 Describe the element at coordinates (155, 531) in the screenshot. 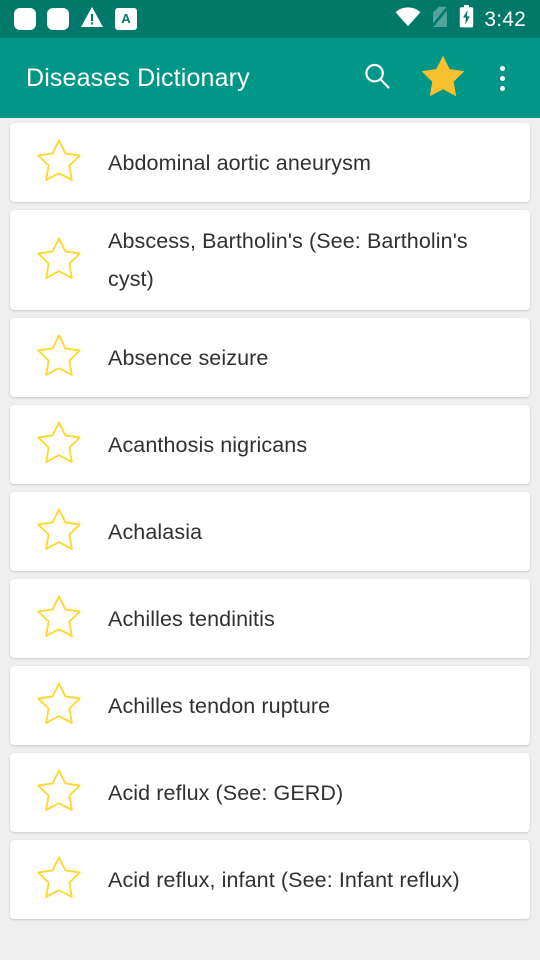

I see `disease-name: Achalasia` at that location.